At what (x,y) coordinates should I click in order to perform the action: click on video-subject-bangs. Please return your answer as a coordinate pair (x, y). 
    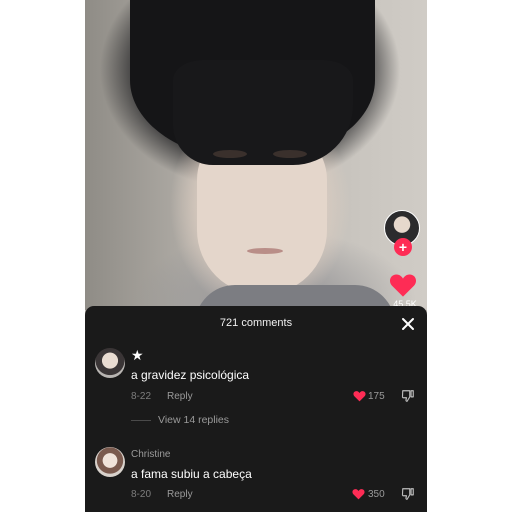
    Looking at the image, I should click on (263, 112).